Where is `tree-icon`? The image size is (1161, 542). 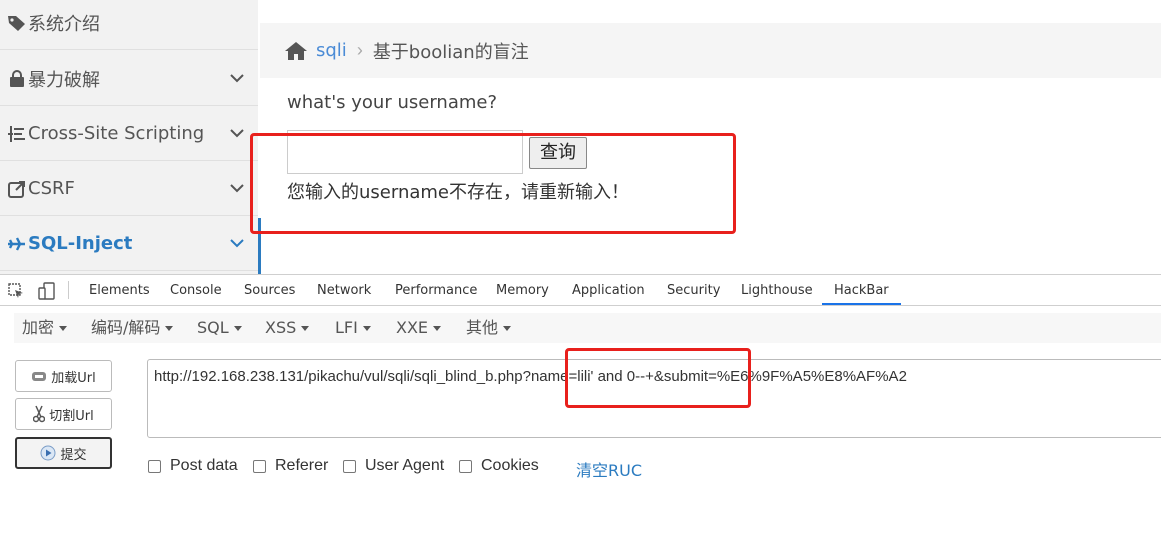 tree-icon is located at coordinates (17, 134).